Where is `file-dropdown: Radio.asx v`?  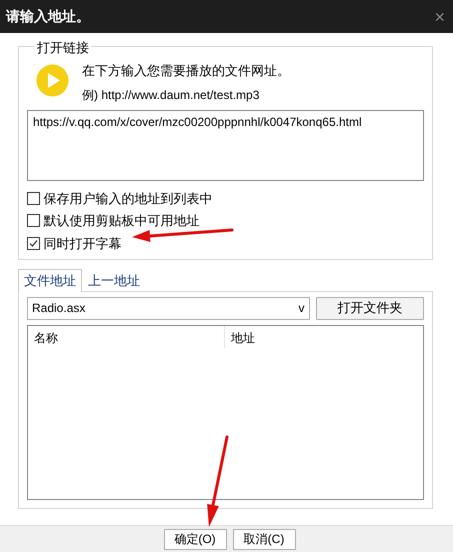 file-dropdown: Radio.asx v is located at coordinates (168, 308).